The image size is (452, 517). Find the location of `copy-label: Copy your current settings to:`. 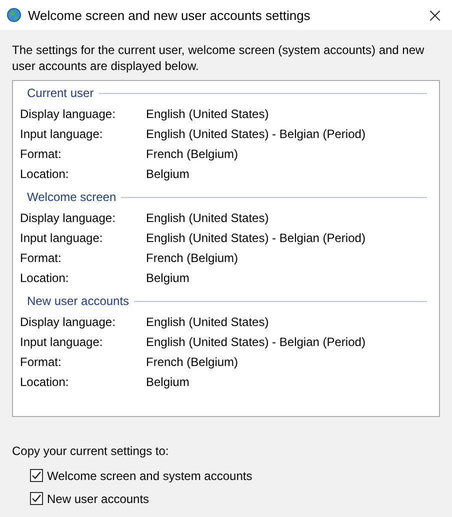

copy-label: Copy your current settings to: is located at coordinates (91, 451).